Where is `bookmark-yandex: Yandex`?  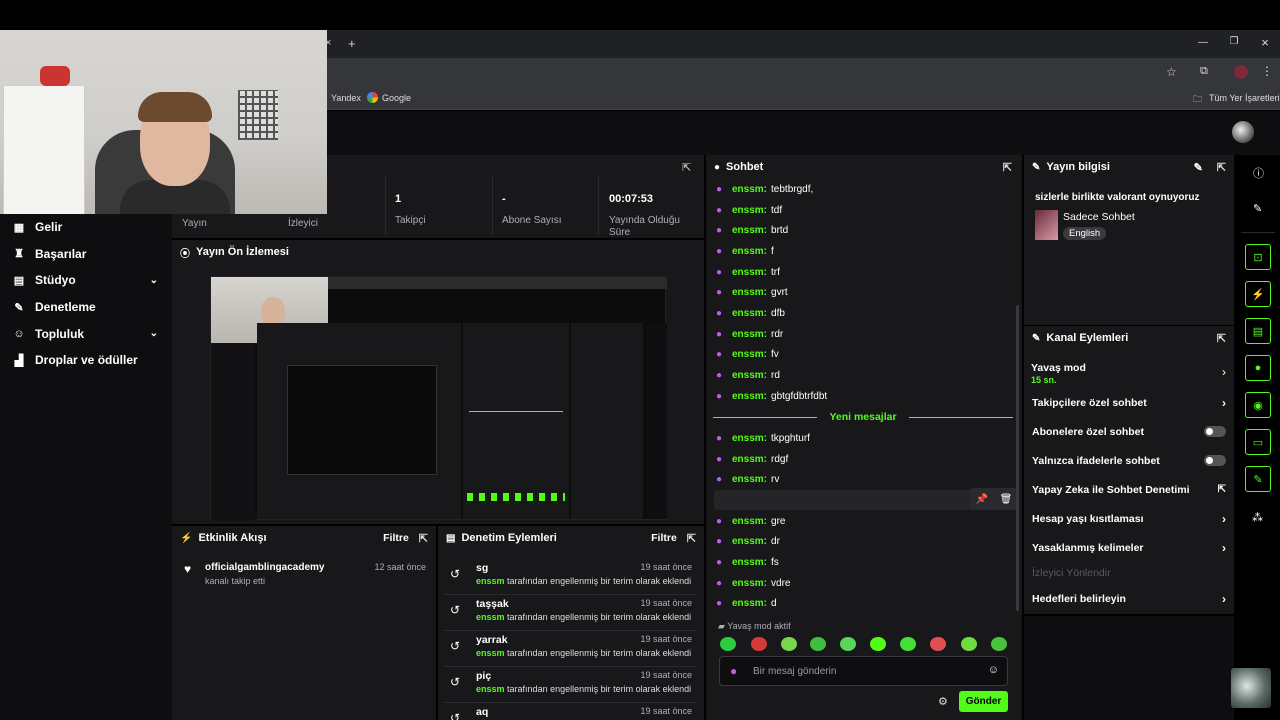 bookmark-yandex: Yandex is located at coordinates (346, 98).